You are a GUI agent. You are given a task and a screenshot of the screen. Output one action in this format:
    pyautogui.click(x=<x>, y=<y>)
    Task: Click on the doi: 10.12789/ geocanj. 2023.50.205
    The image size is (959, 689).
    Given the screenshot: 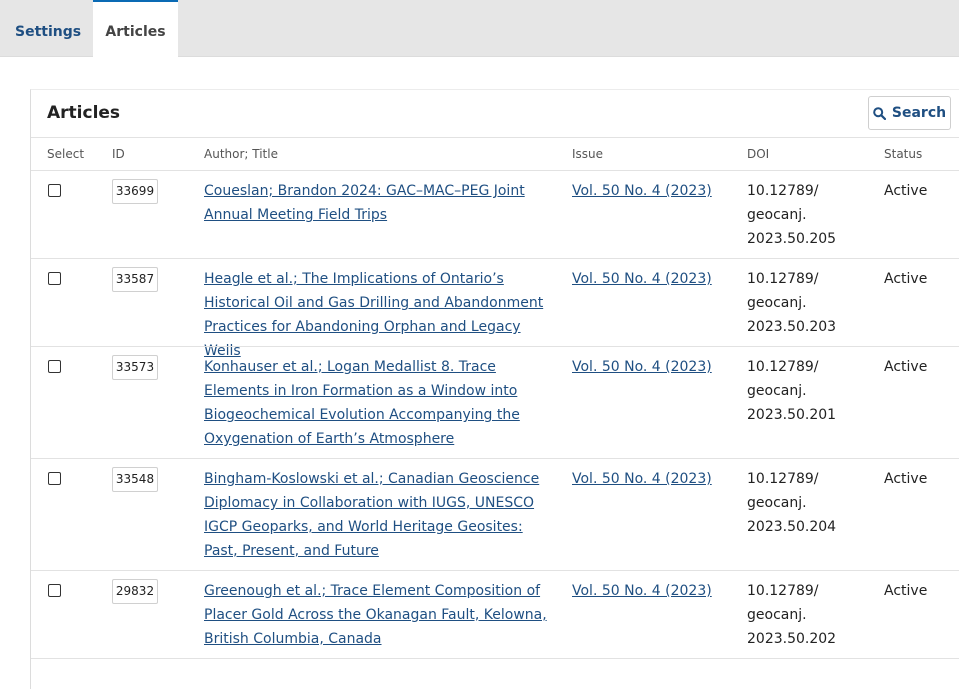 What is the action you would take?
    pyautogui.click(x=797, y=215)
    